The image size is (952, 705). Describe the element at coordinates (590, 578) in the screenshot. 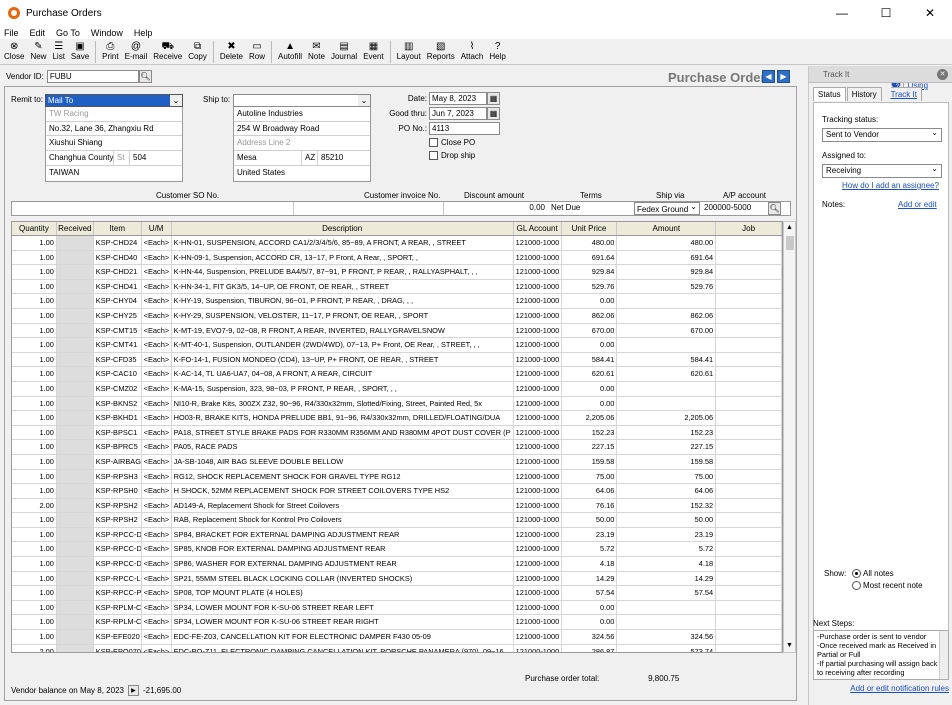

I see `cell-unit-price: 14.29` at that location.